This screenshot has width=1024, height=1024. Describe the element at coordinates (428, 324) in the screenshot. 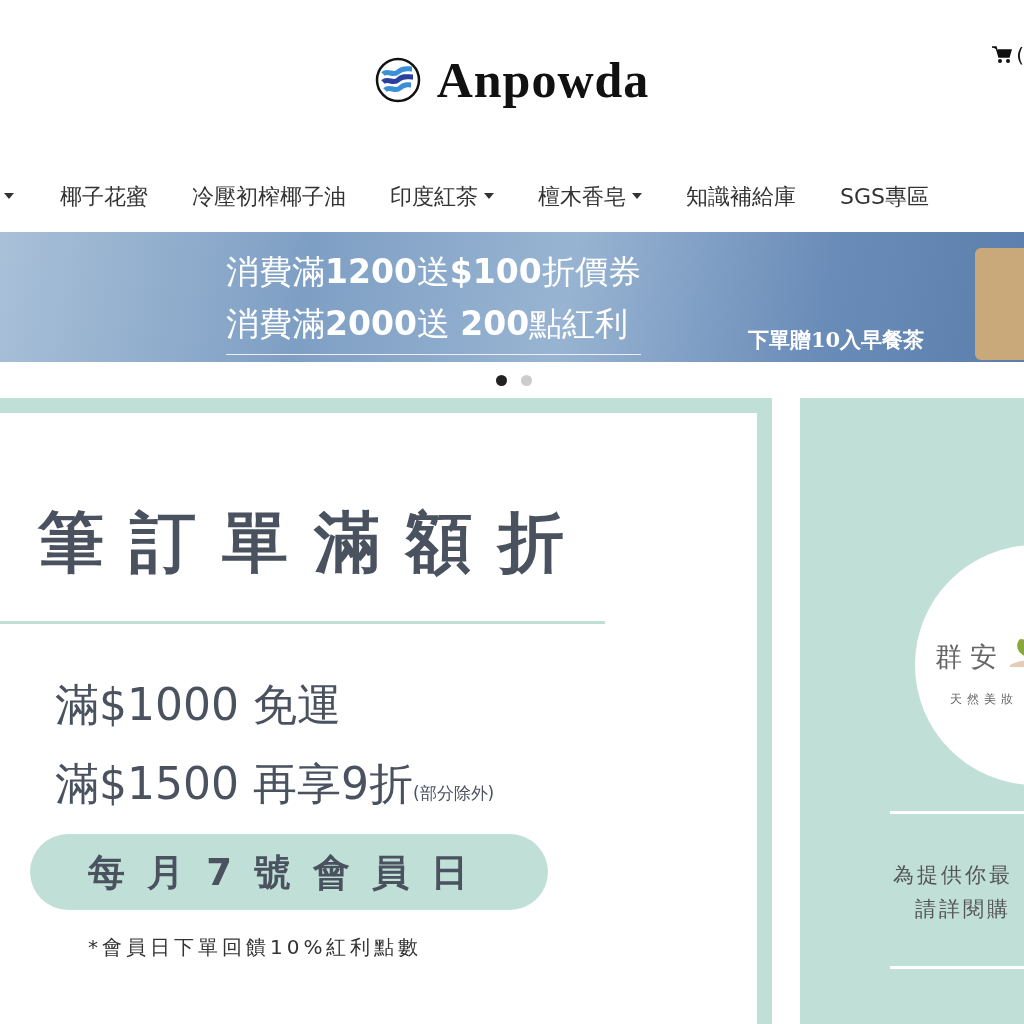

I see `banner-text: 消費滿2000送 200點紅利` at that location.